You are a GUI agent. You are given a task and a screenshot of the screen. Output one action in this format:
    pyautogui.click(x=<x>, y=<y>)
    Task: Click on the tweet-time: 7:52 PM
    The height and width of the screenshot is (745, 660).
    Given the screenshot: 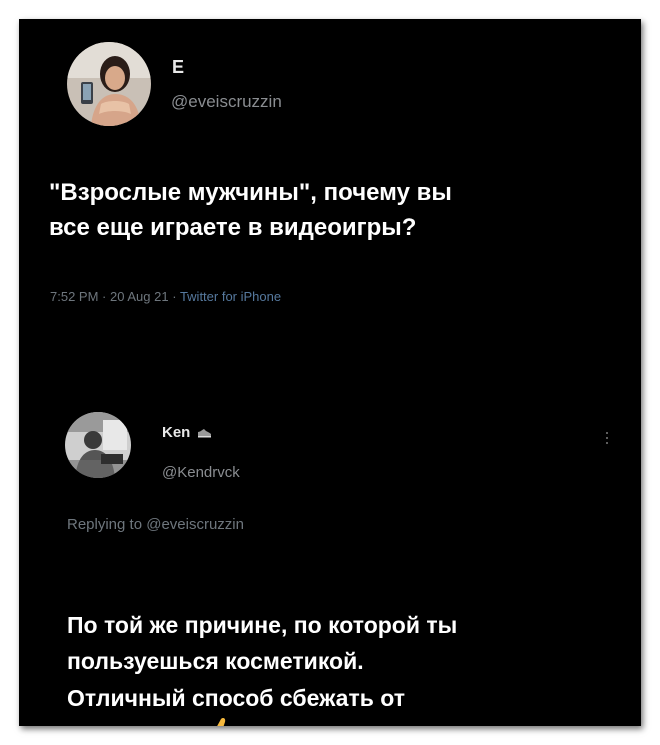 What is the action you would take?
    pyautogui.click(x=74, y=296)
    